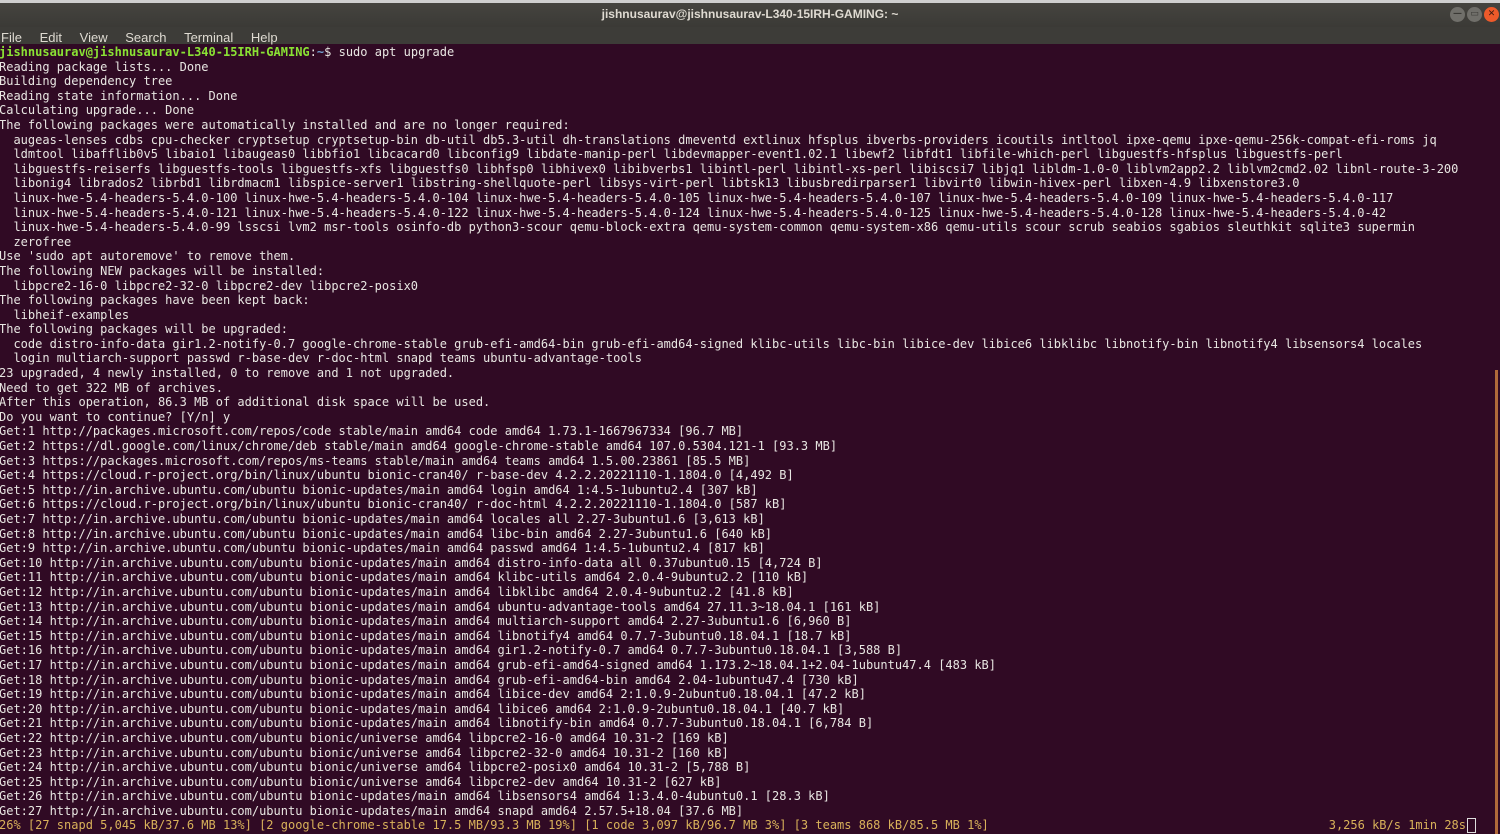 The image size is (1500, 834). I want to click on output-line: zerofree, so click(36, 241).